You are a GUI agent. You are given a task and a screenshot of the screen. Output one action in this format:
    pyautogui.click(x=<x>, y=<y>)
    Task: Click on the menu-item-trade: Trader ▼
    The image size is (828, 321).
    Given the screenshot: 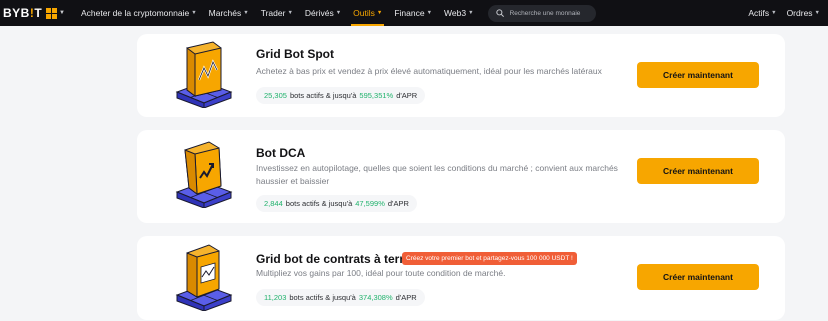 What is the action you would take?
    pyautogui.click(x=277, y=13)
    